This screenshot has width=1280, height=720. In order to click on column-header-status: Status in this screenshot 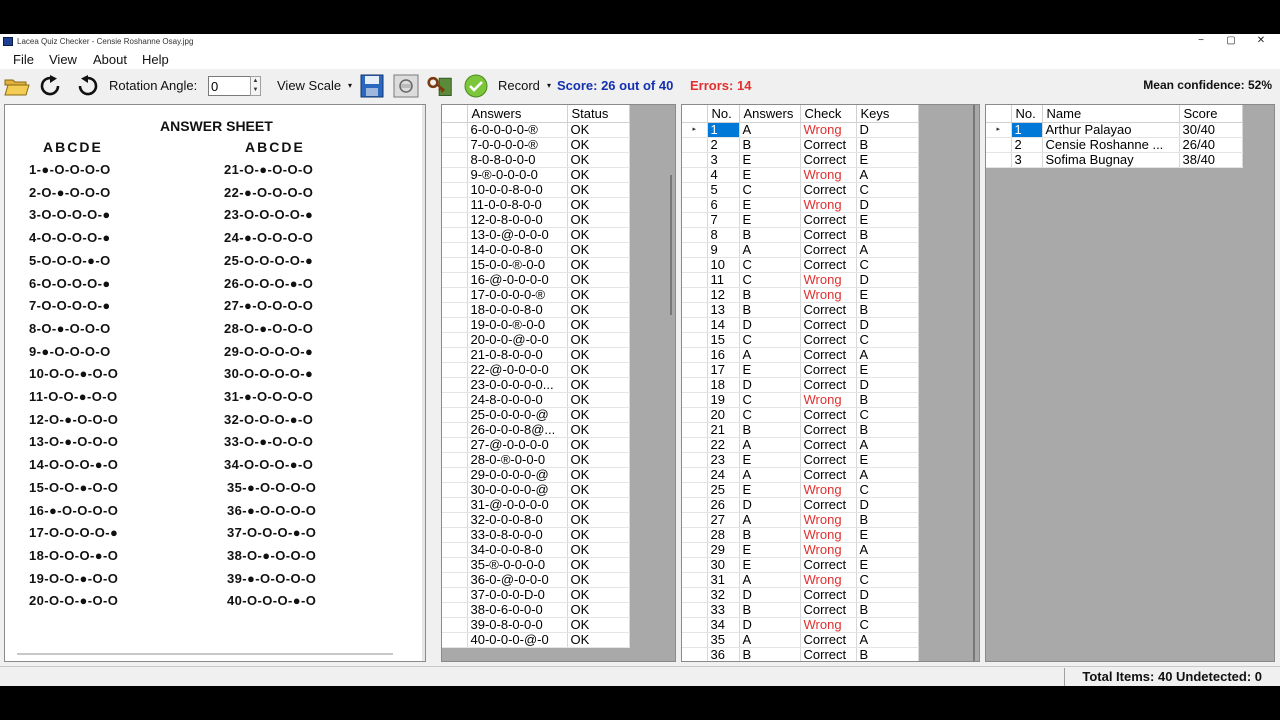, I will do `click(598, 114)`.